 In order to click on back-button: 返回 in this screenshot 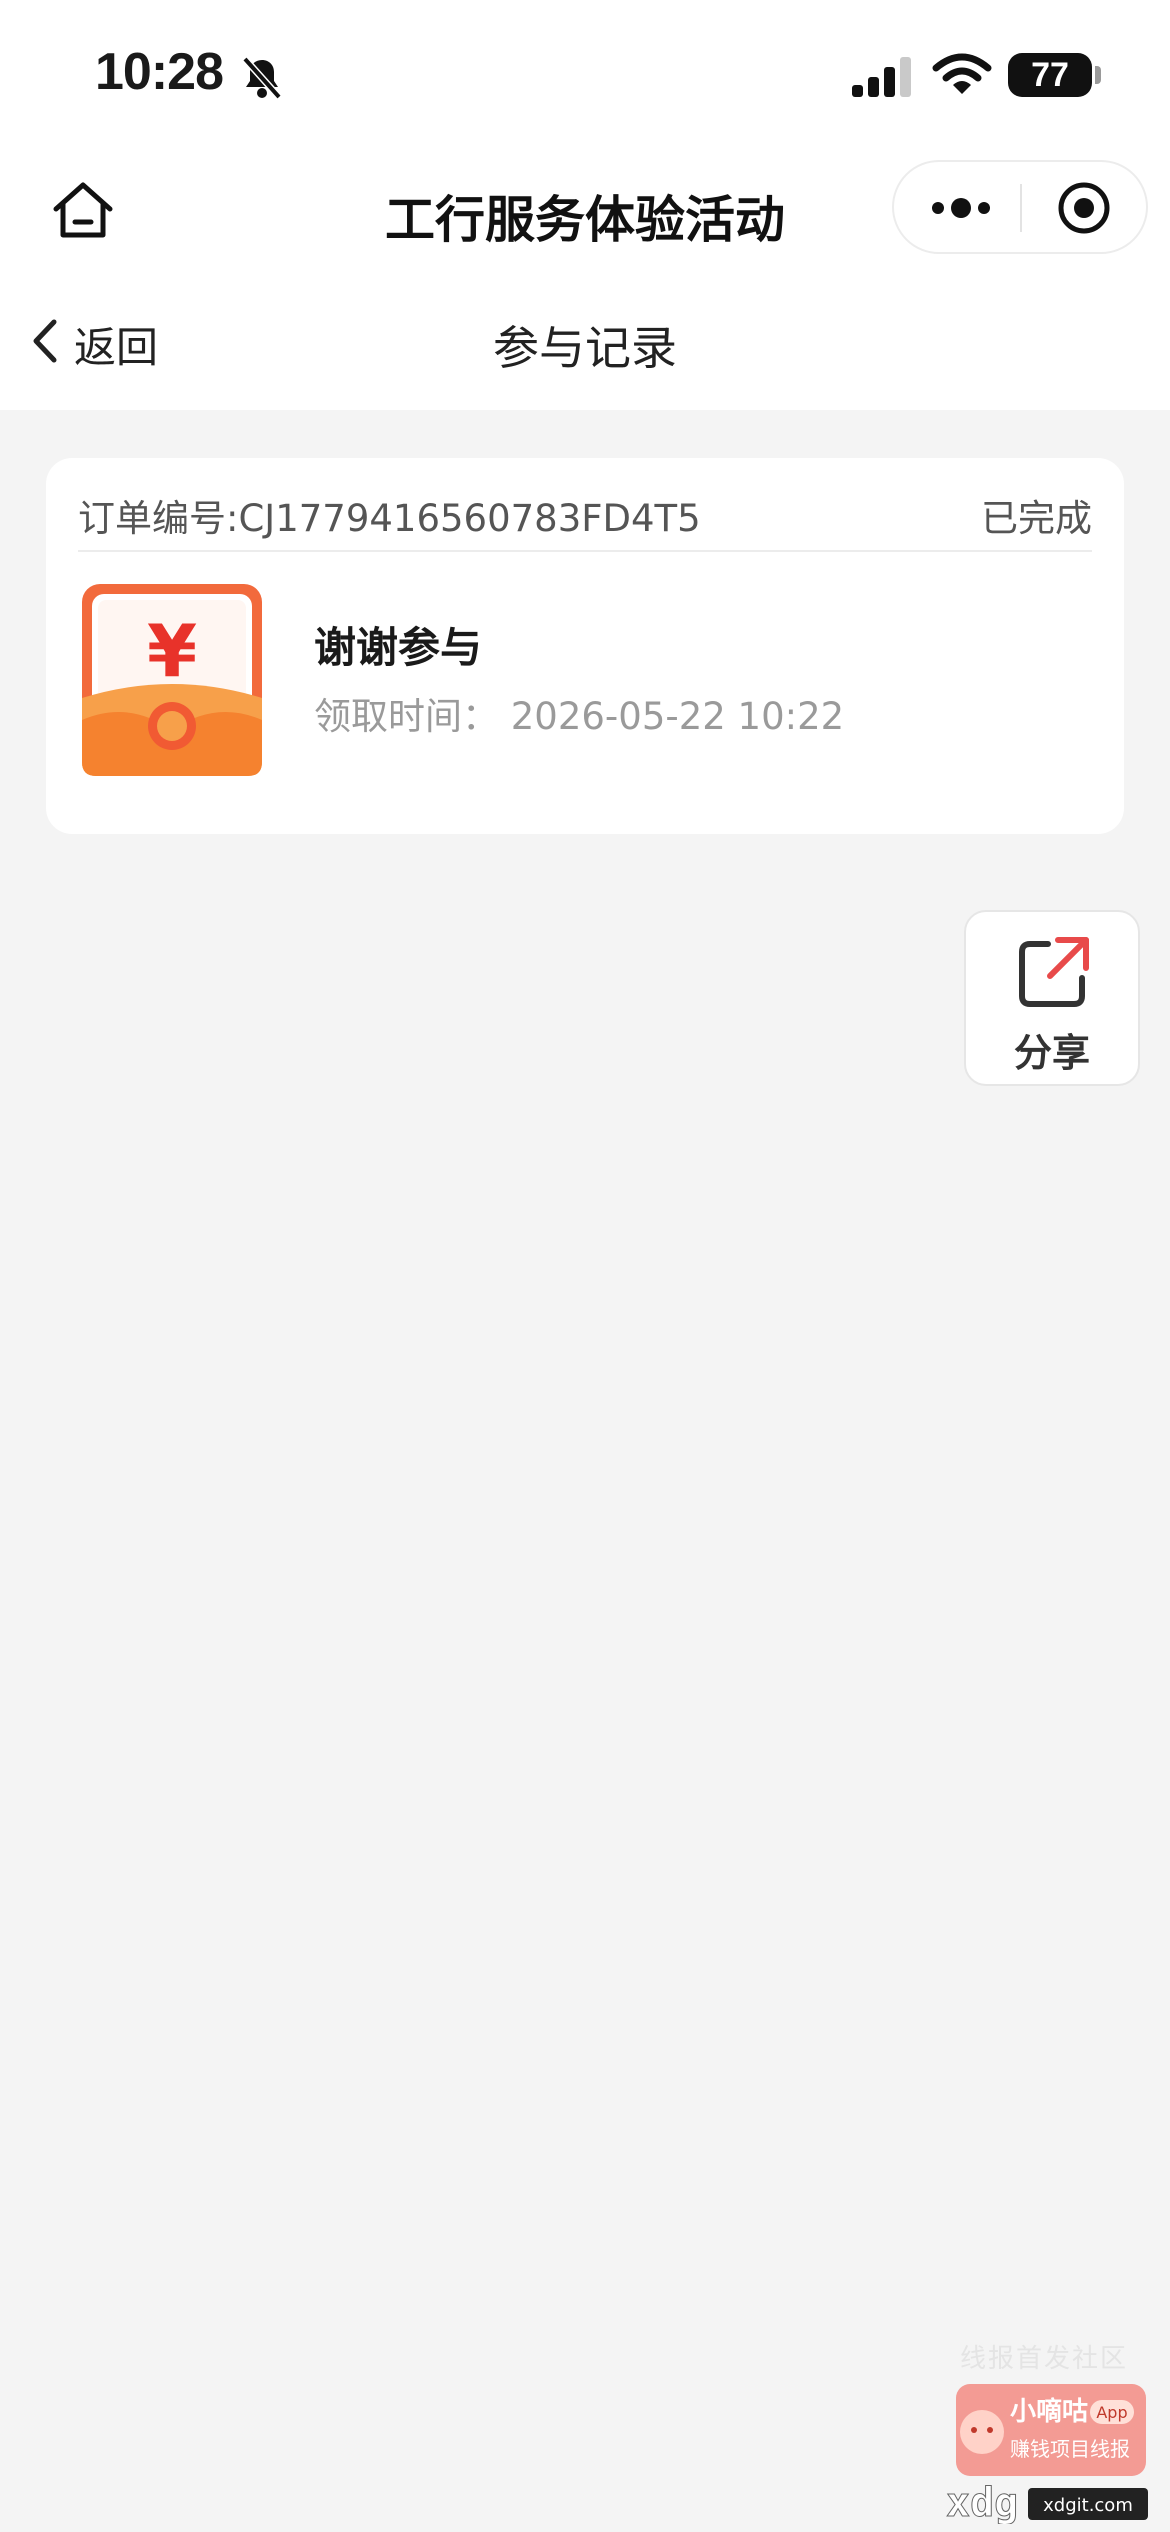, I will do `click(105, 341)`.